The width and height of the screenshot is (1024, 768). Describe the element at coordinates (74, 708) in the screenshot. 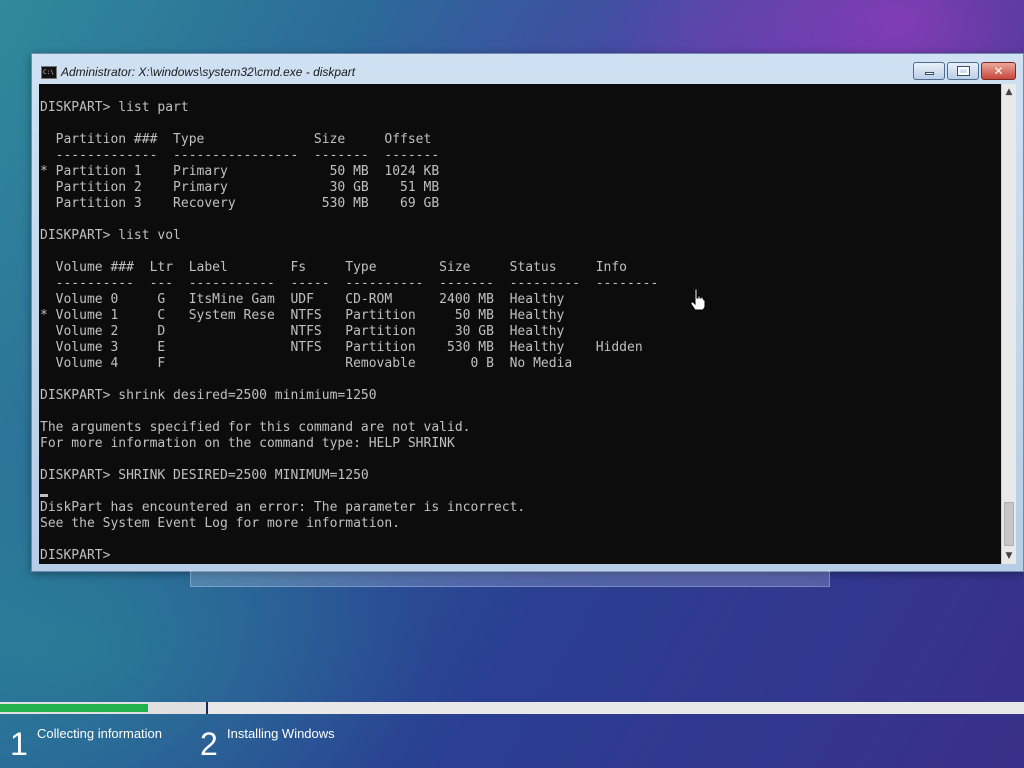

I see `progress-fill` at that location.